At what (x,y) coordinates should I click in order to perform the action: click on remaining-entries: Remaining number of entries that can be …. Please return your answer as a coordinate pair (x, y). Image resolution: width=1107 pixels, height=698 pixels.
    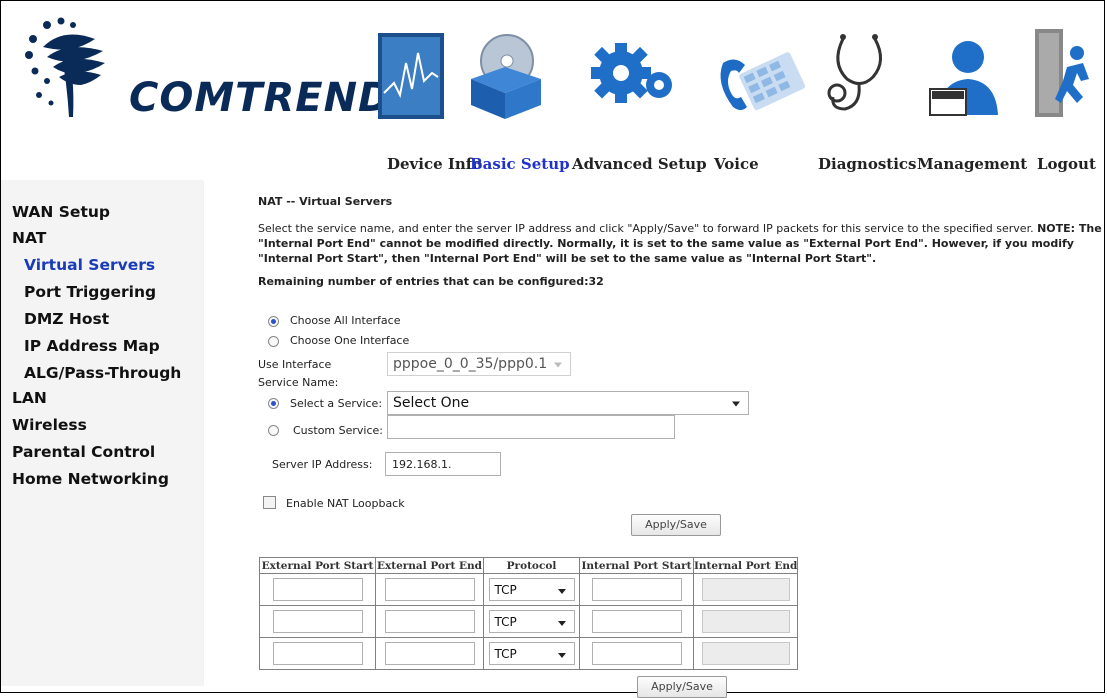
    Looking at the image, I should click on (431, 281).